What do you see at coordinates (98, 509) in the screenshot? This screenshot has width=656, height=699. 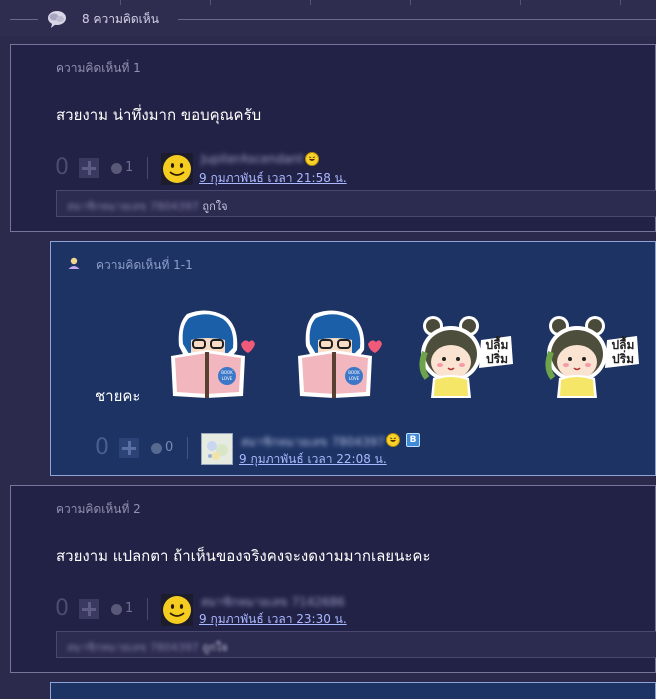 I see `comment-number: ความคิดเห็นที่ 2` at bounding box center [98, 509].